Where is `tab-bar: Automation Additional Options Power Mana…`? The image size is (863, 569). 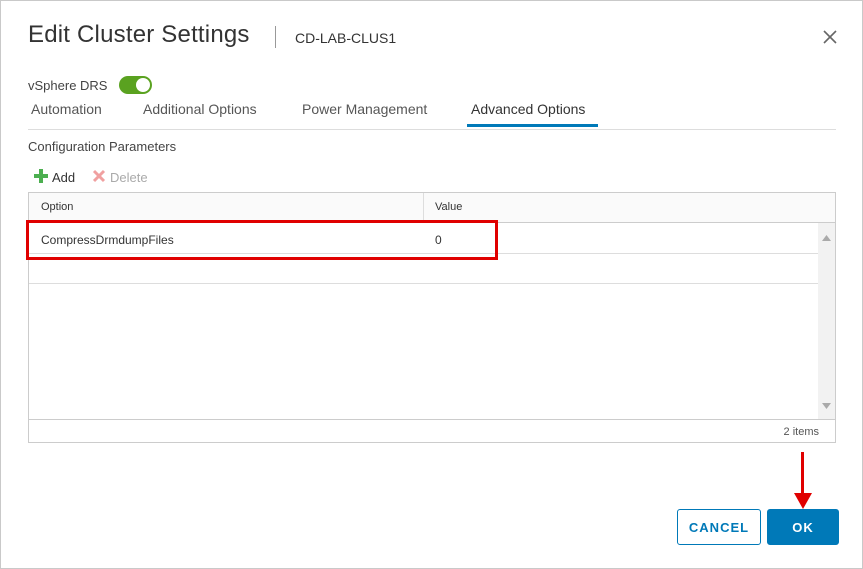
tab-bar: Automation Additional Options Power Mana… is located at coordinates (432, 114).